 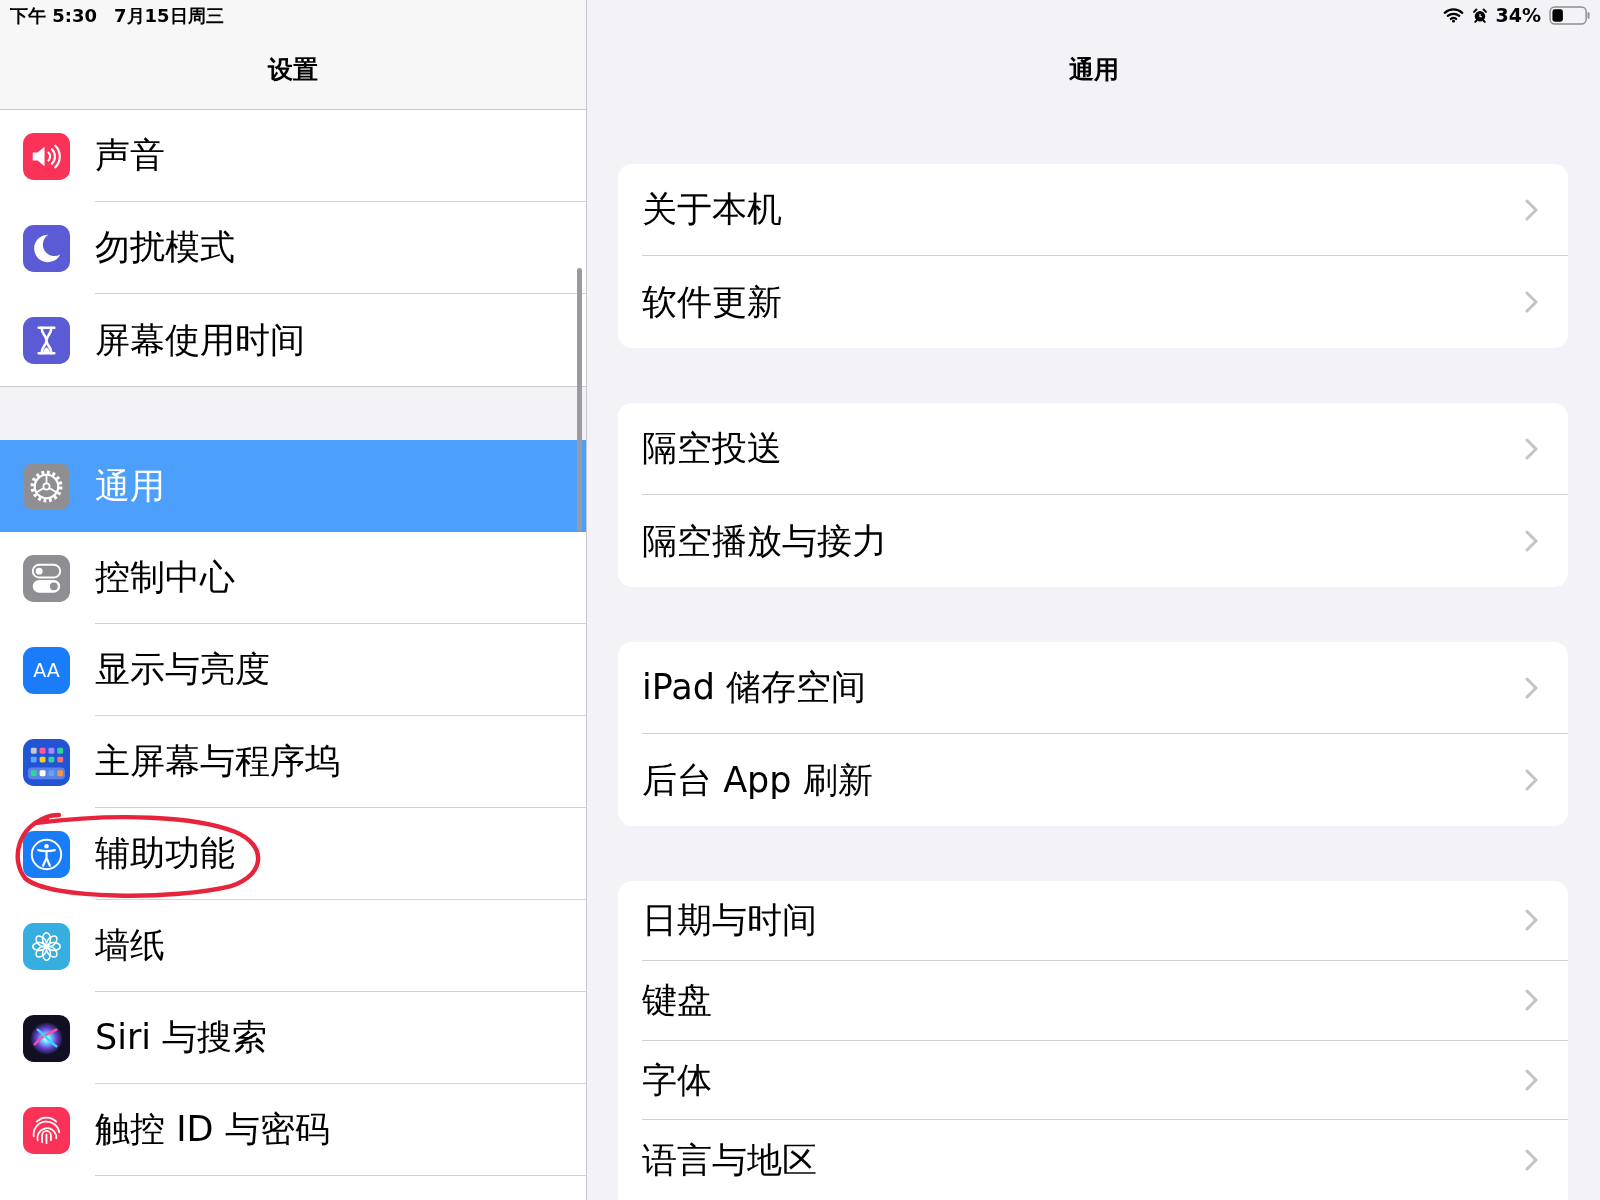 What do you see at coordinates (1093, 70) in the screenshot?
I see `page-title: 通用` at bounding box center [1093, 70].